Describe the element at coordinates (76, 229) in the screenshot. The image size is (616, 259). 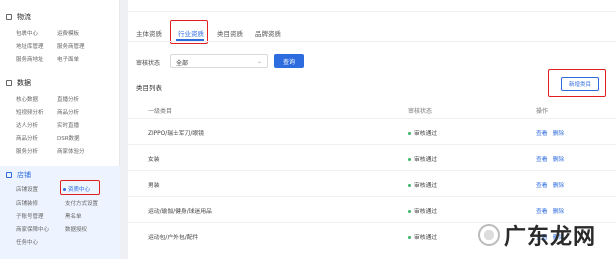
I see `sidebar-item-data-authorization: 数据授权` at that location.